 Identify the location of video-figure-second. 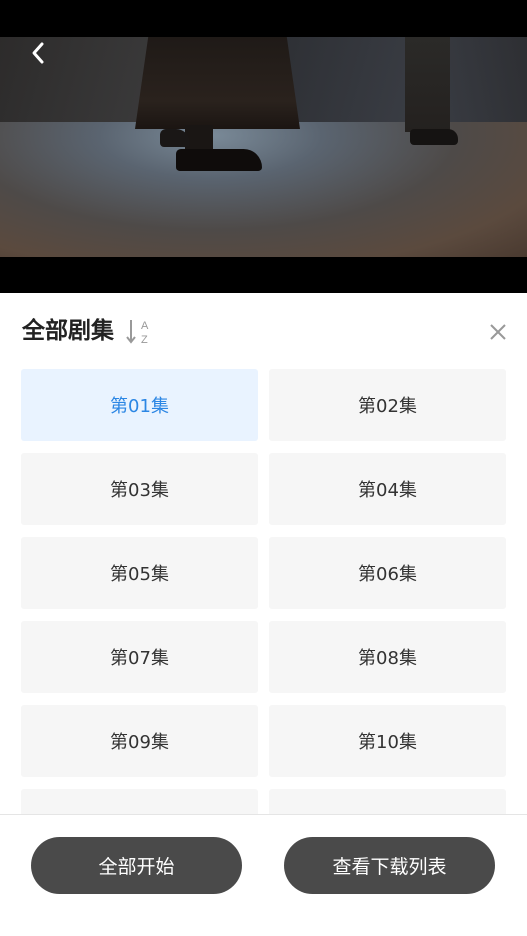
(427, 84).